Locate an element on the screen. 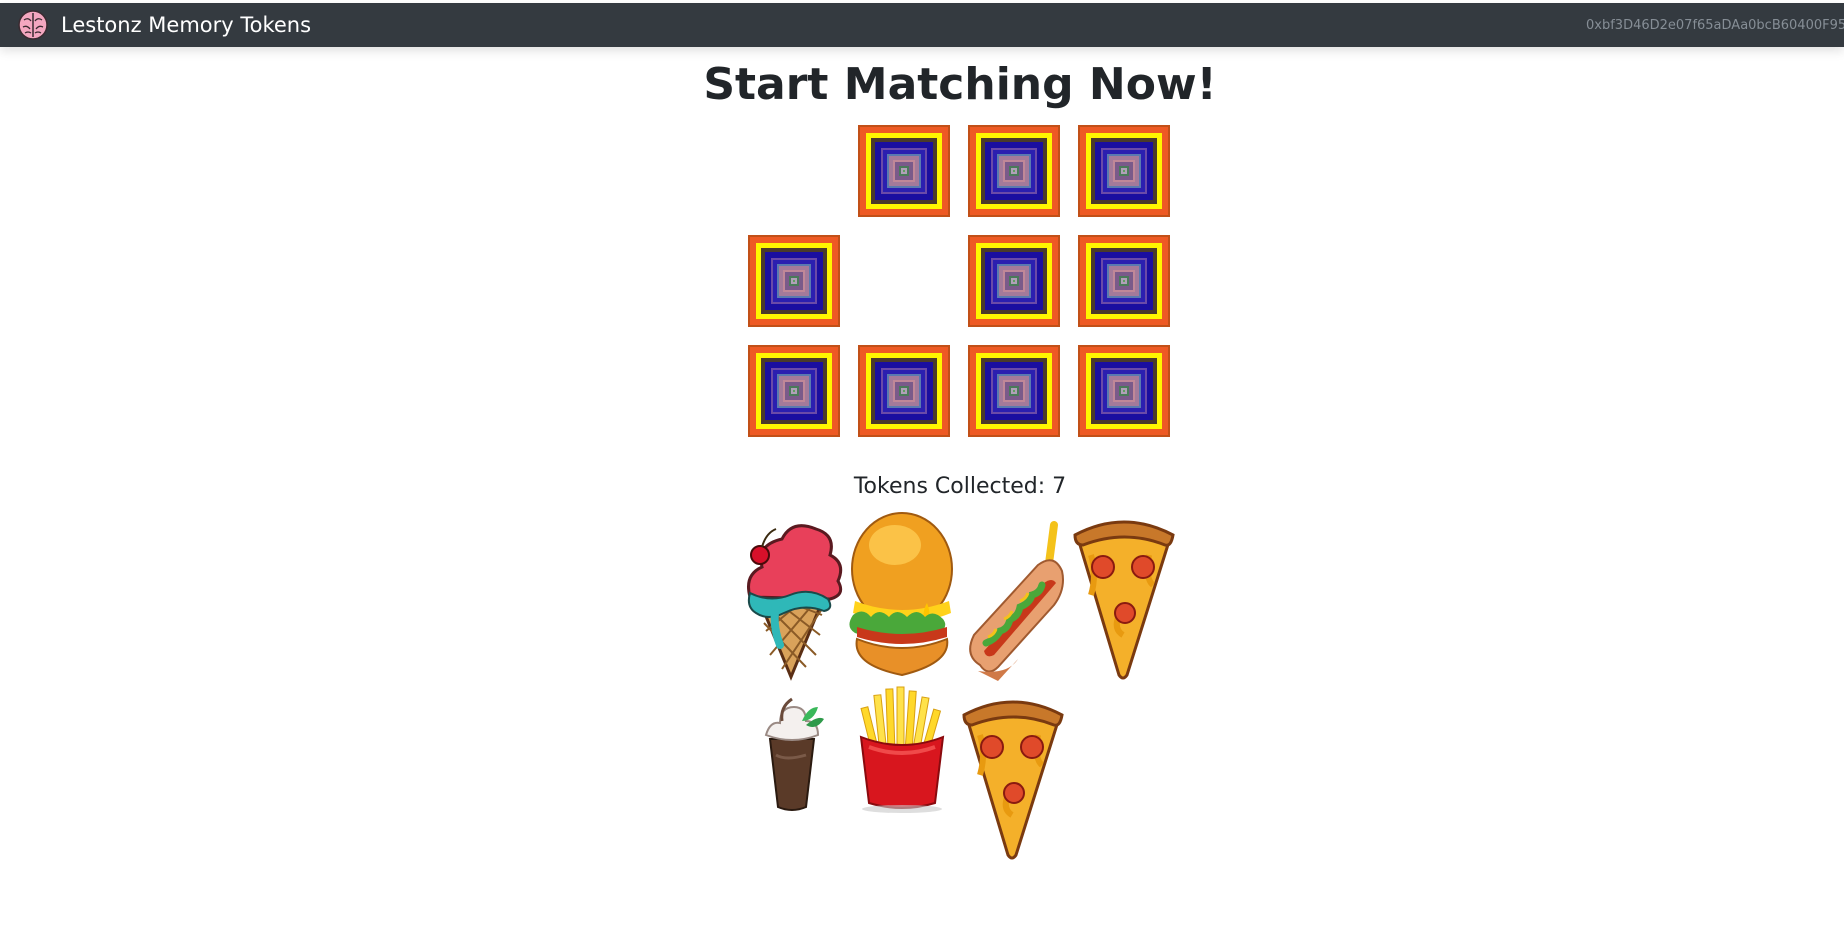 This screenshot has width=1844, height=938. french-fries-icon is located at coordinates (902, 749).